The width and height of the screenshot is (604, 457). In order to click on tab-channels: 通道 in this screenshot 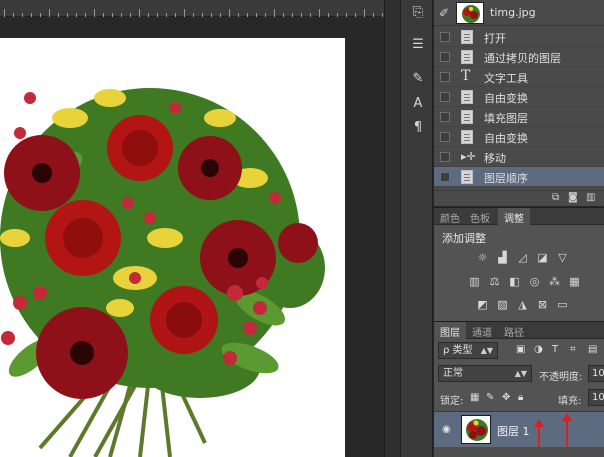, I will do `click(482, 331)`.